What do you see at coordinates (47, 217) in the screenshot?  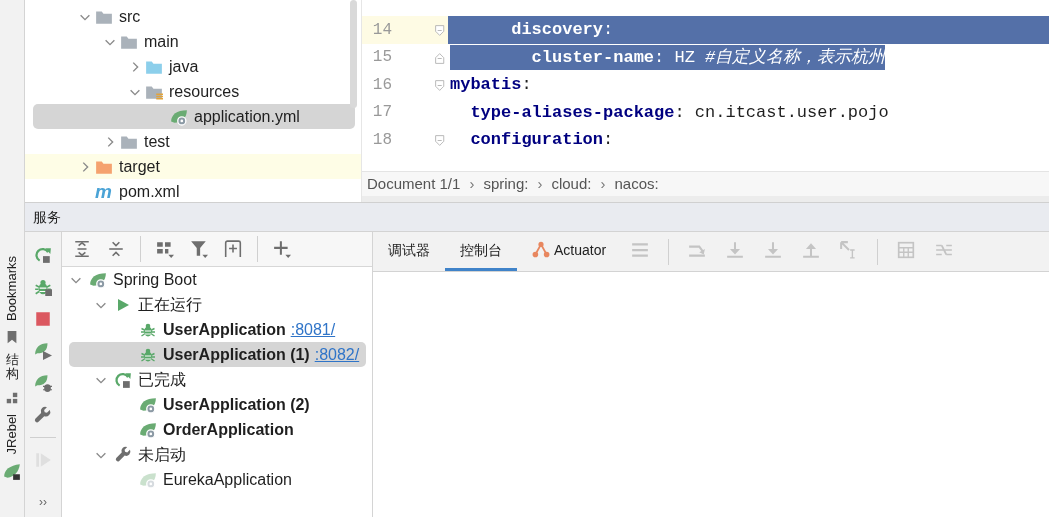 I see `panel-title: 服务` at bounding box center [47, 217].